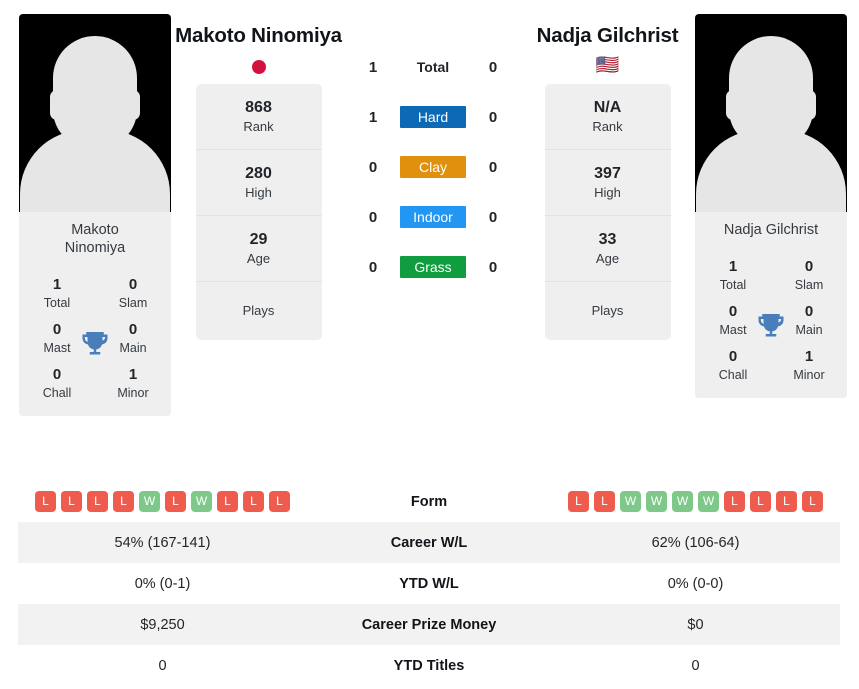 The width and height of the screenshot is (859, 689). Describe the element at coordinates (162, 583) in the screenshot. I see `row-left-value: 0% (0-1)` at that location.